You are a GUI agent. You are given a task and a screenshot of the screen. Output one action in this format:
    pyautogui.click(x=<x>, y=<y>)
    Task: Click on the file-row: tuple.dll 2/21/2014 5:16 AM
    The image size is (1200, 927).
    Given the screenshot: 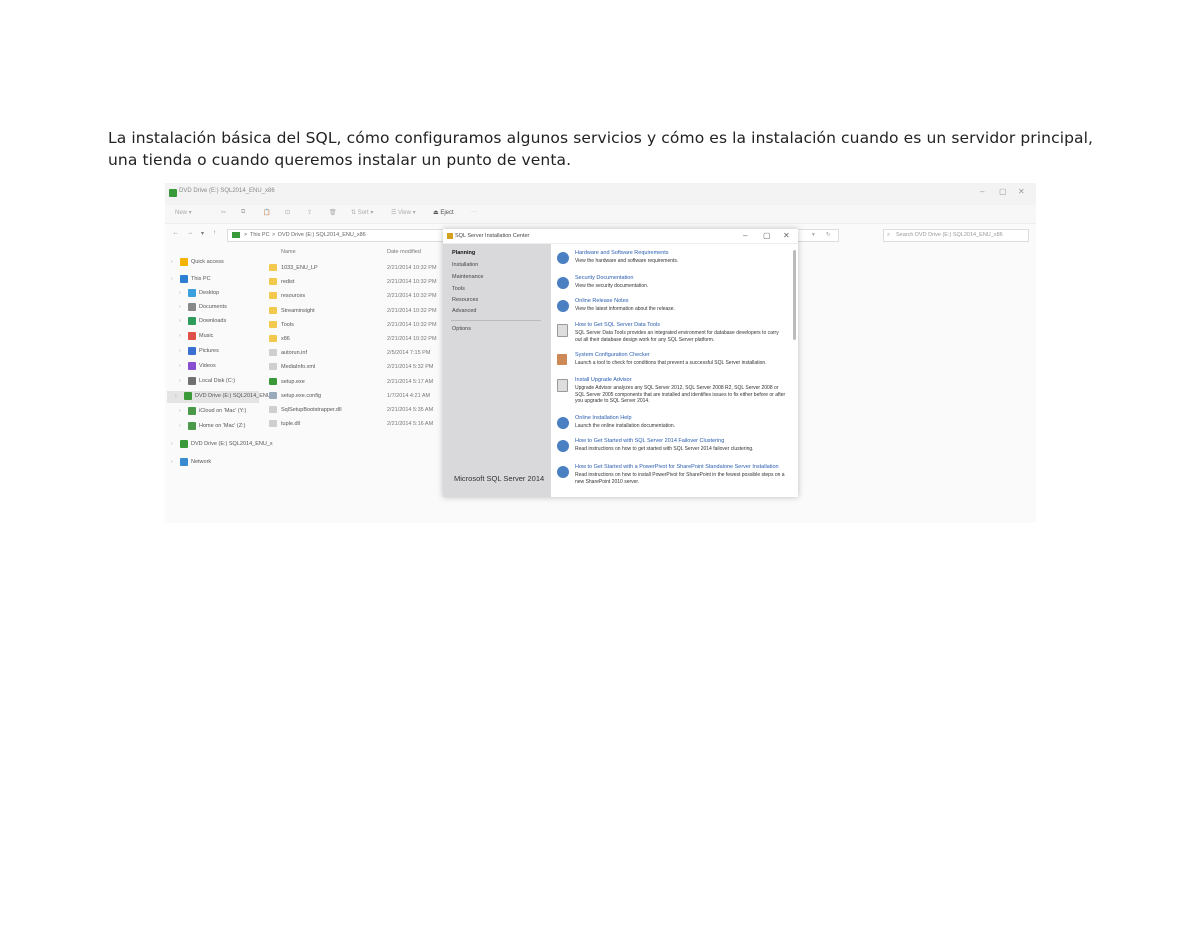 What is the action you would take?
    pyautogui.click(x=359, y=425)
    